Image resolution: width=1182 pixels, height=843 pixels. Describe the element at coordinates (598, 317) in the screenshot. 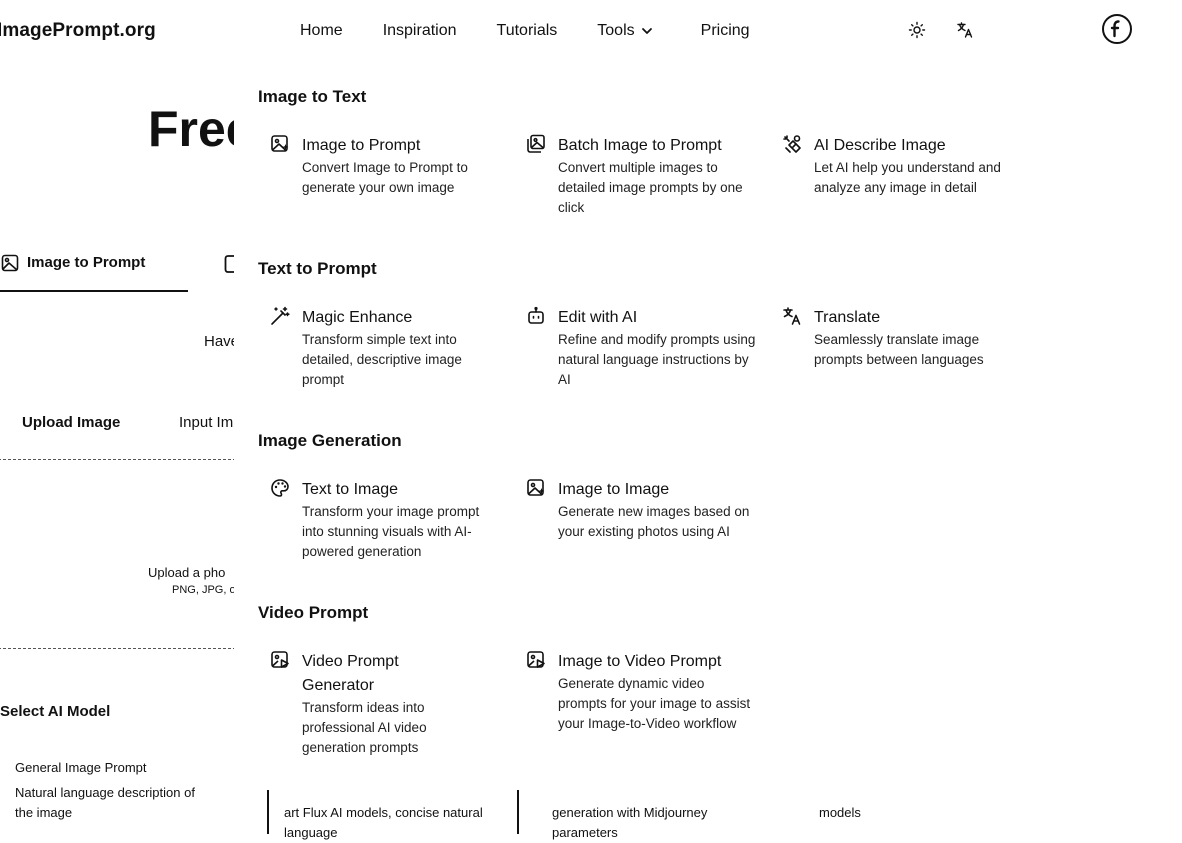

I see `tool-title: Edit with AI` at that location.